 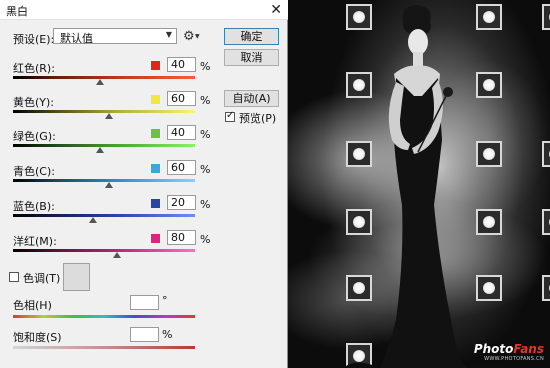 I want to click on magenta-slider-track, so click(x=104, y=250).